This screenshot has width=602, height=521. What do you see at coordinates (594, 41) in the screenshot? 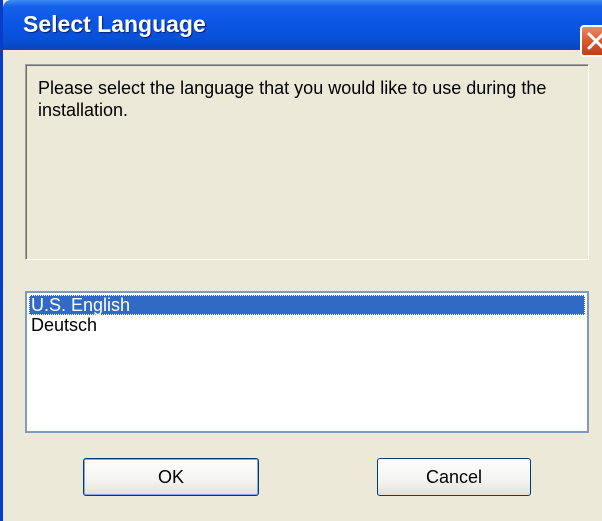
I see `close-icon` at bounding box center [594, 41].